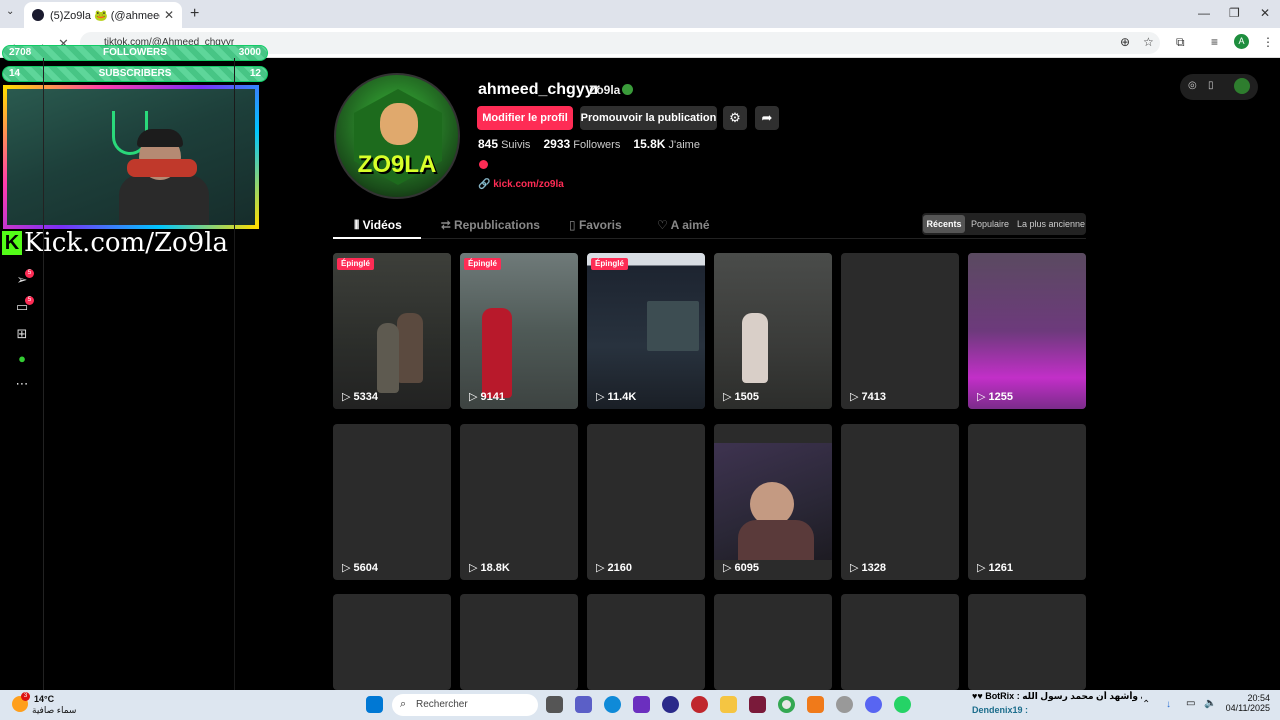 The image size is (1280, 720). I want to click on profile-username: ahmeed_chgyyr, so click(539, 89).